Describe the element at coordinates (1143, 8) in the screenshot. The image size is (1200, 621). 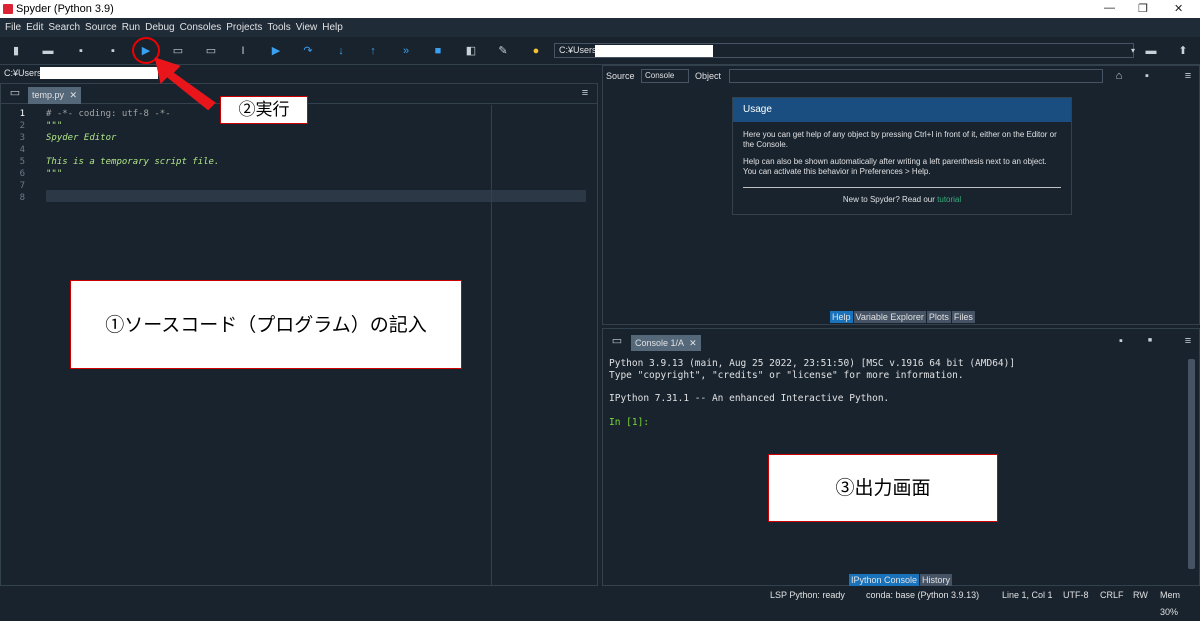
I see `maximize-button: ❐` at that location.